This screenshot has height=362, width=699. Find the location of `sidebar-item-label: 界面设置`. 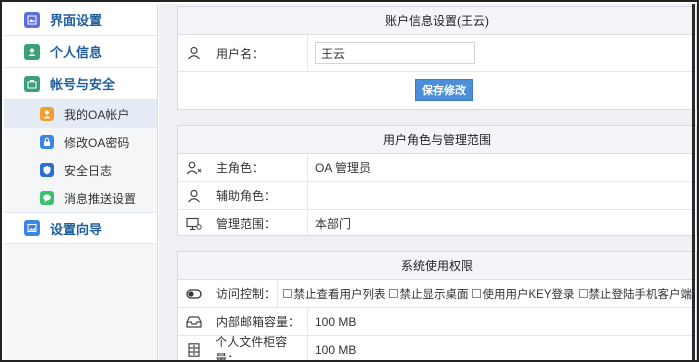

sidebar-item-label: 界面设置 is located at coordinates (76, 20).